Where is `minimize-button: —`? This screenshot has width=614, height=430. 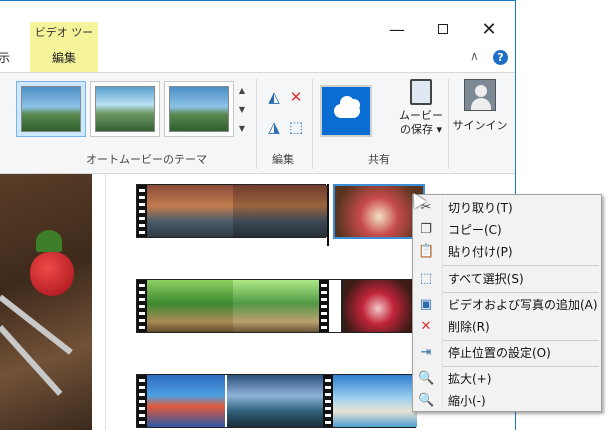 minimize-button: — is located at coordinates (397, 30).